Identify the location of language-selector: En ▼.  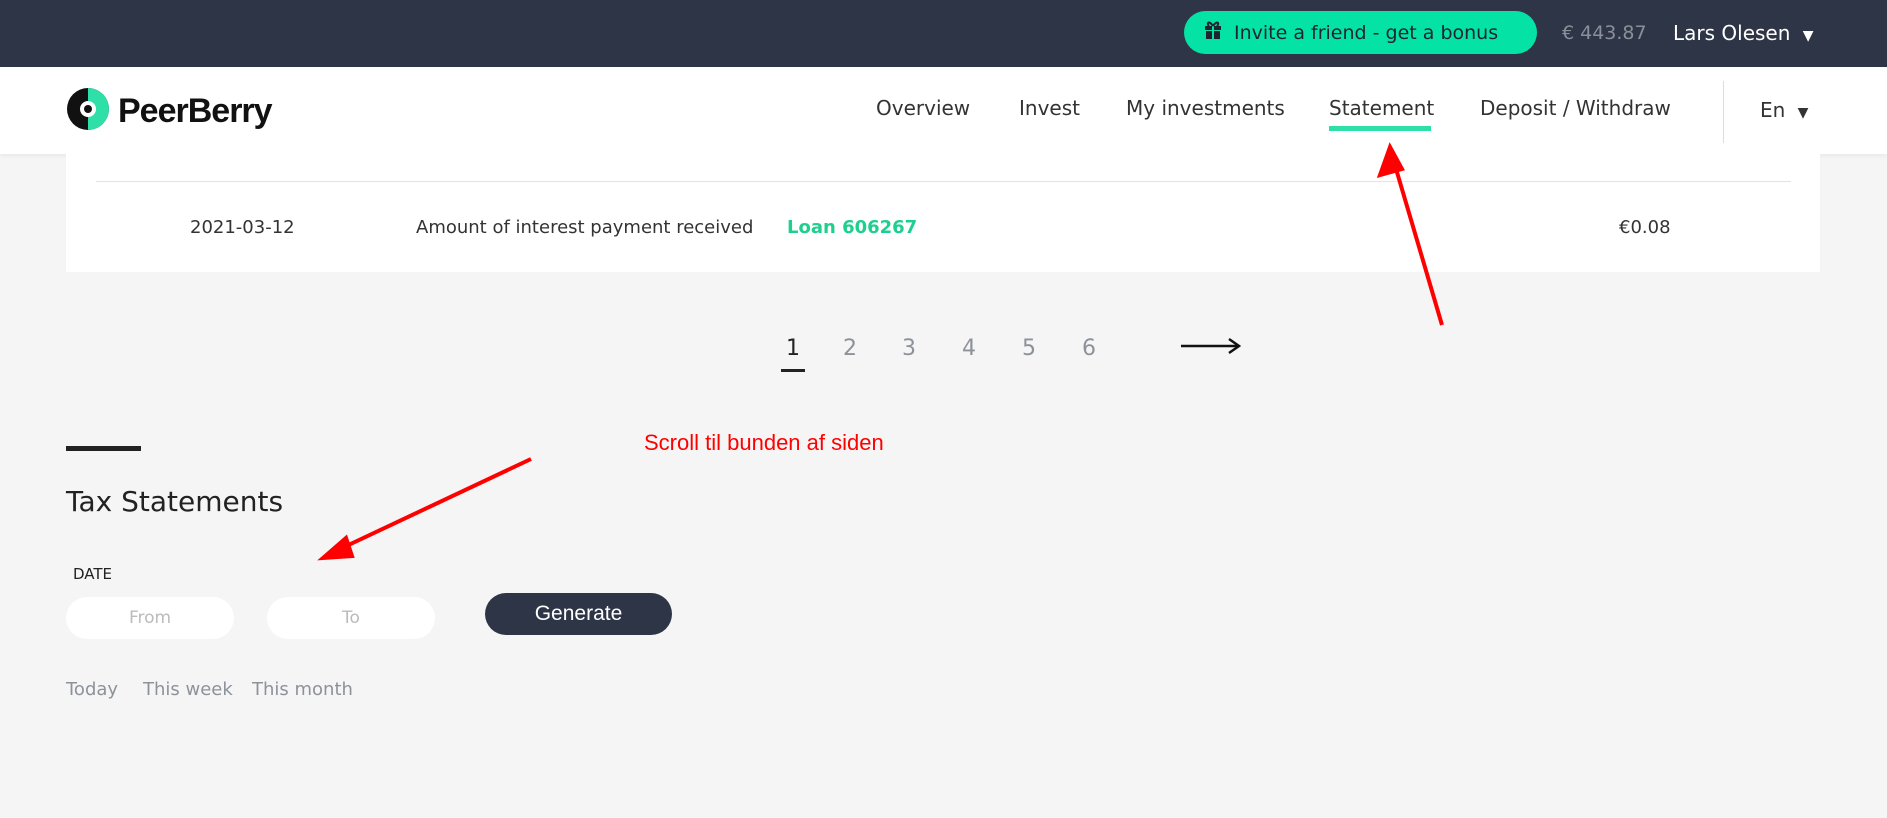
(1784, 110).